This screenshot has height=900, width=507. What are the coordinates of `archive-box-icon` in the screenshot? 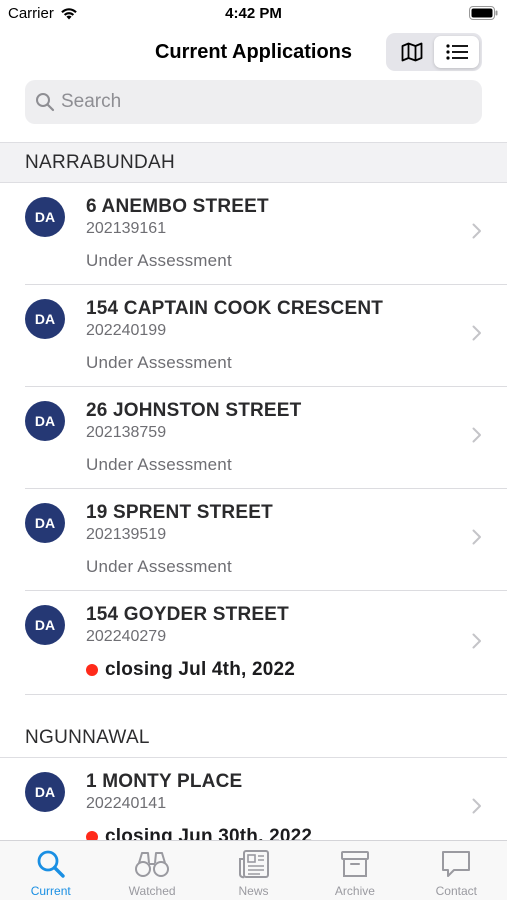 It's located at (354, 864).